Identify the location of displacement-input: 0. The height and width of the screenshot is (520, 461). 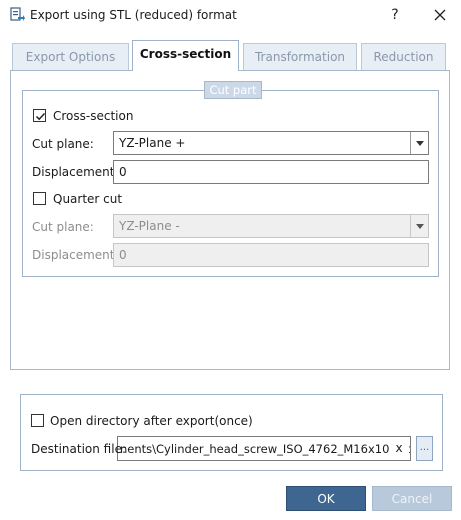
(271, 172).